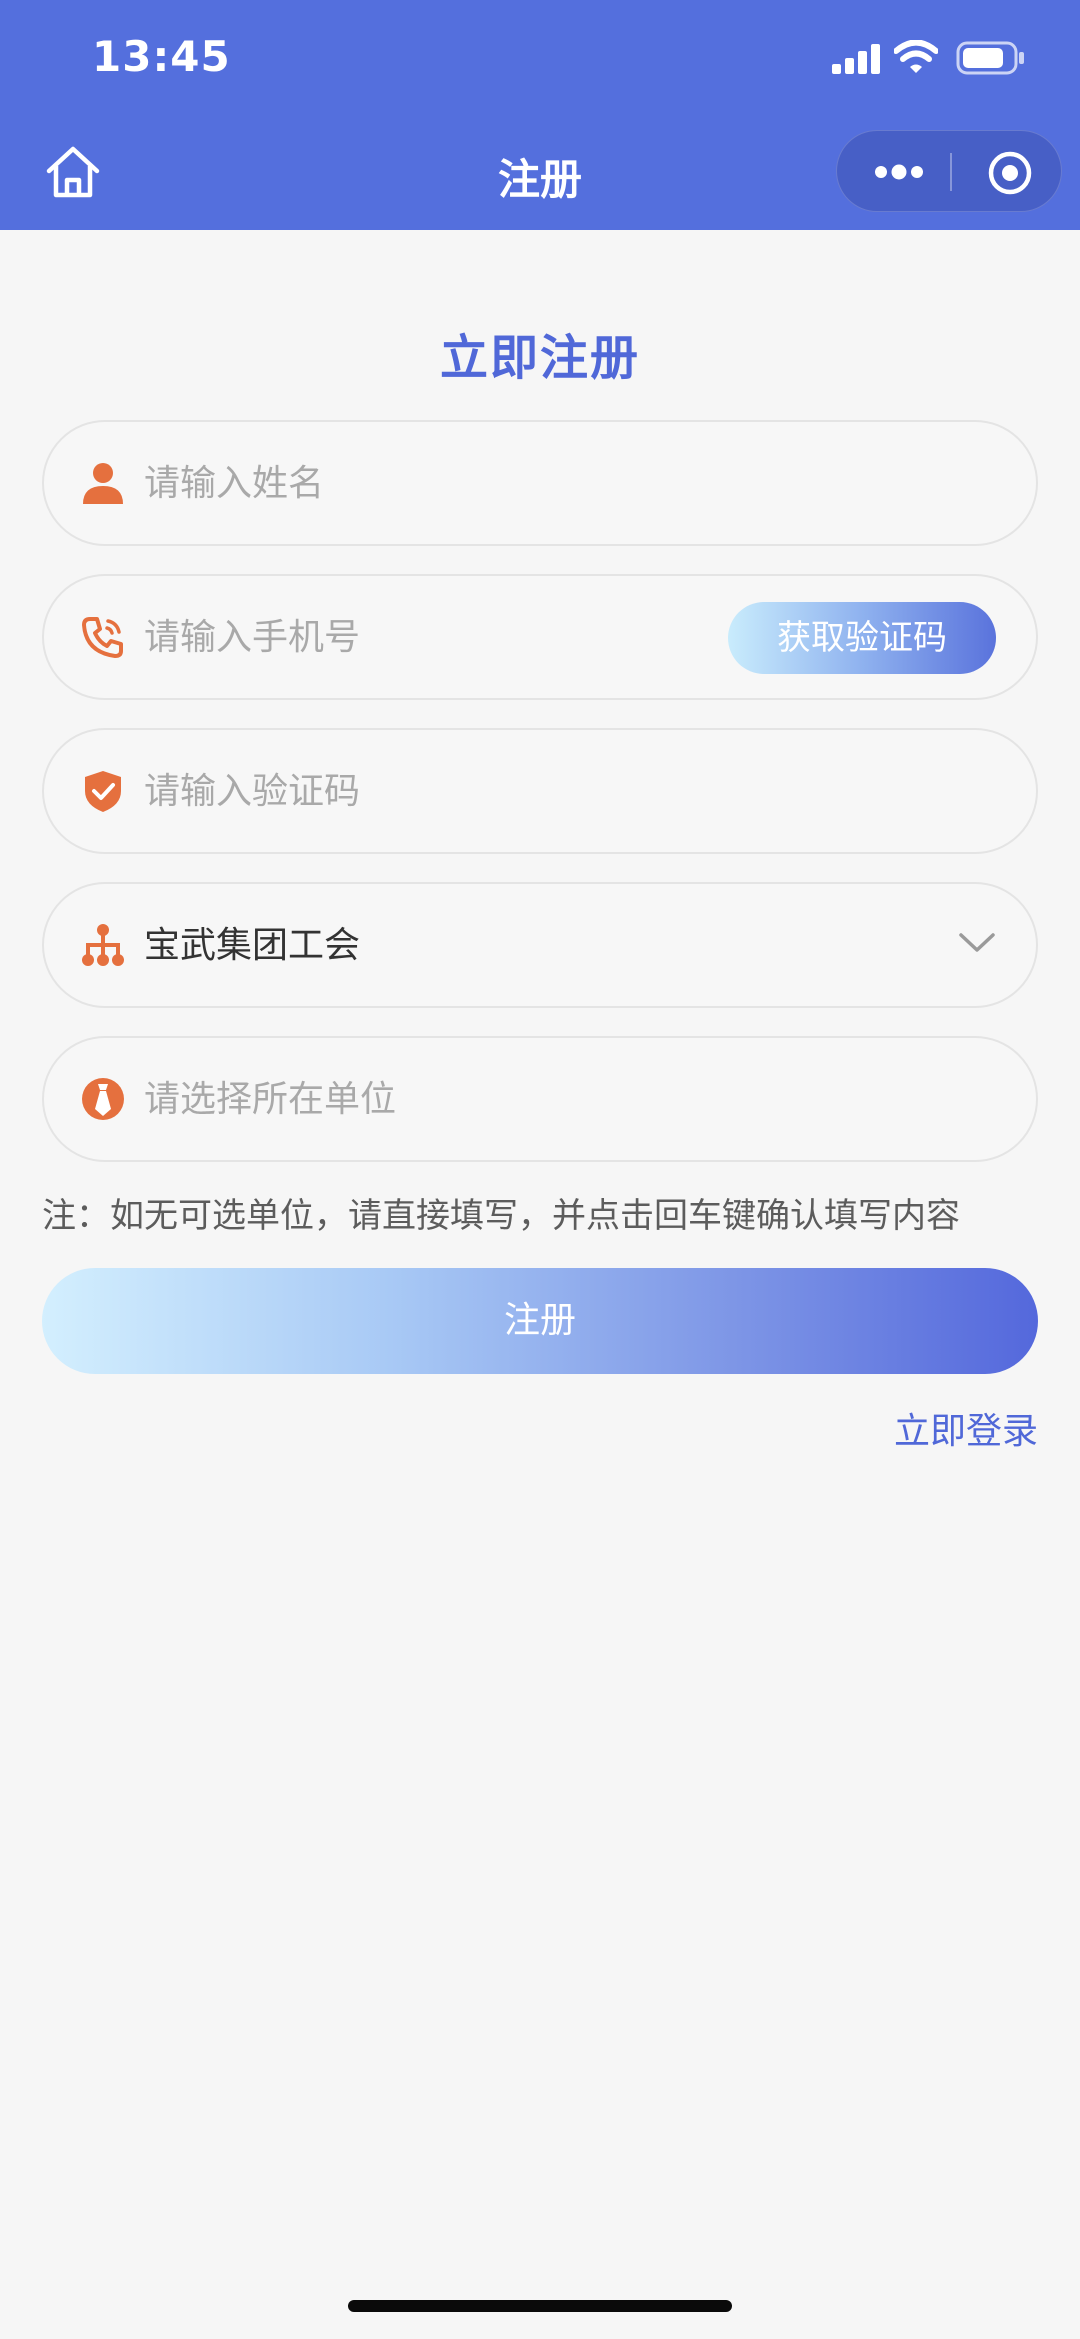 The image size is (1080, 2339). I want to click on page-title: 注册, so click(539, 179).